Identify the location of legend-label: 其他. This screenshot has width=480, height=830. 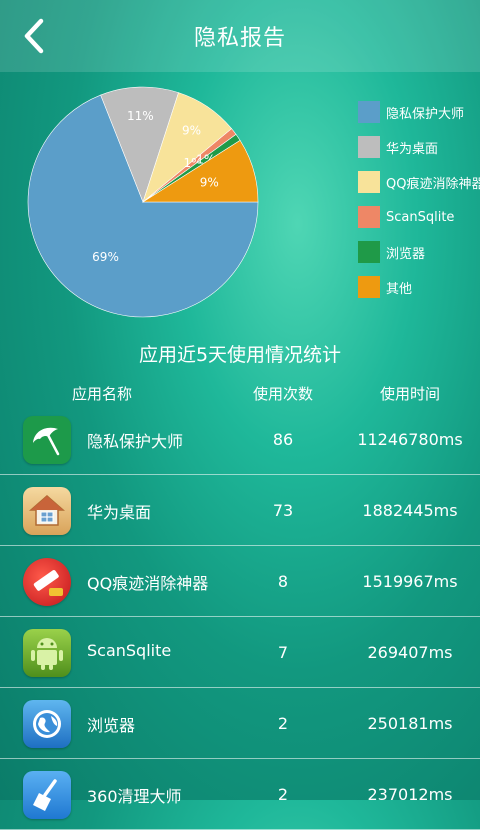
(399, 289).